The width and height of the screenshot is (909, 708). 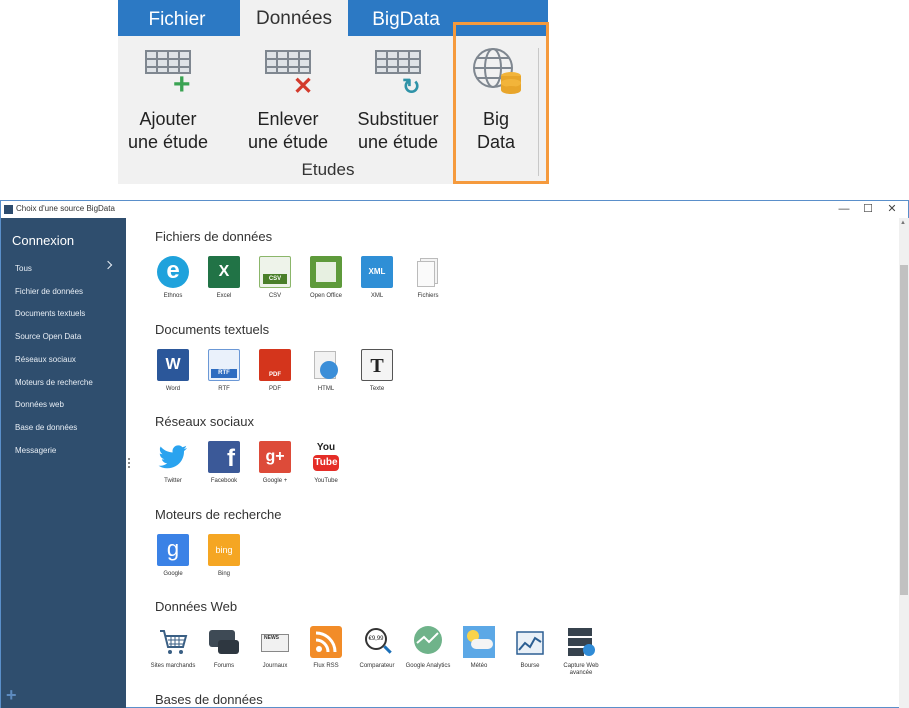 I want to click on add-study-button: + Ajouter une étude, so click(x=168, y=100).